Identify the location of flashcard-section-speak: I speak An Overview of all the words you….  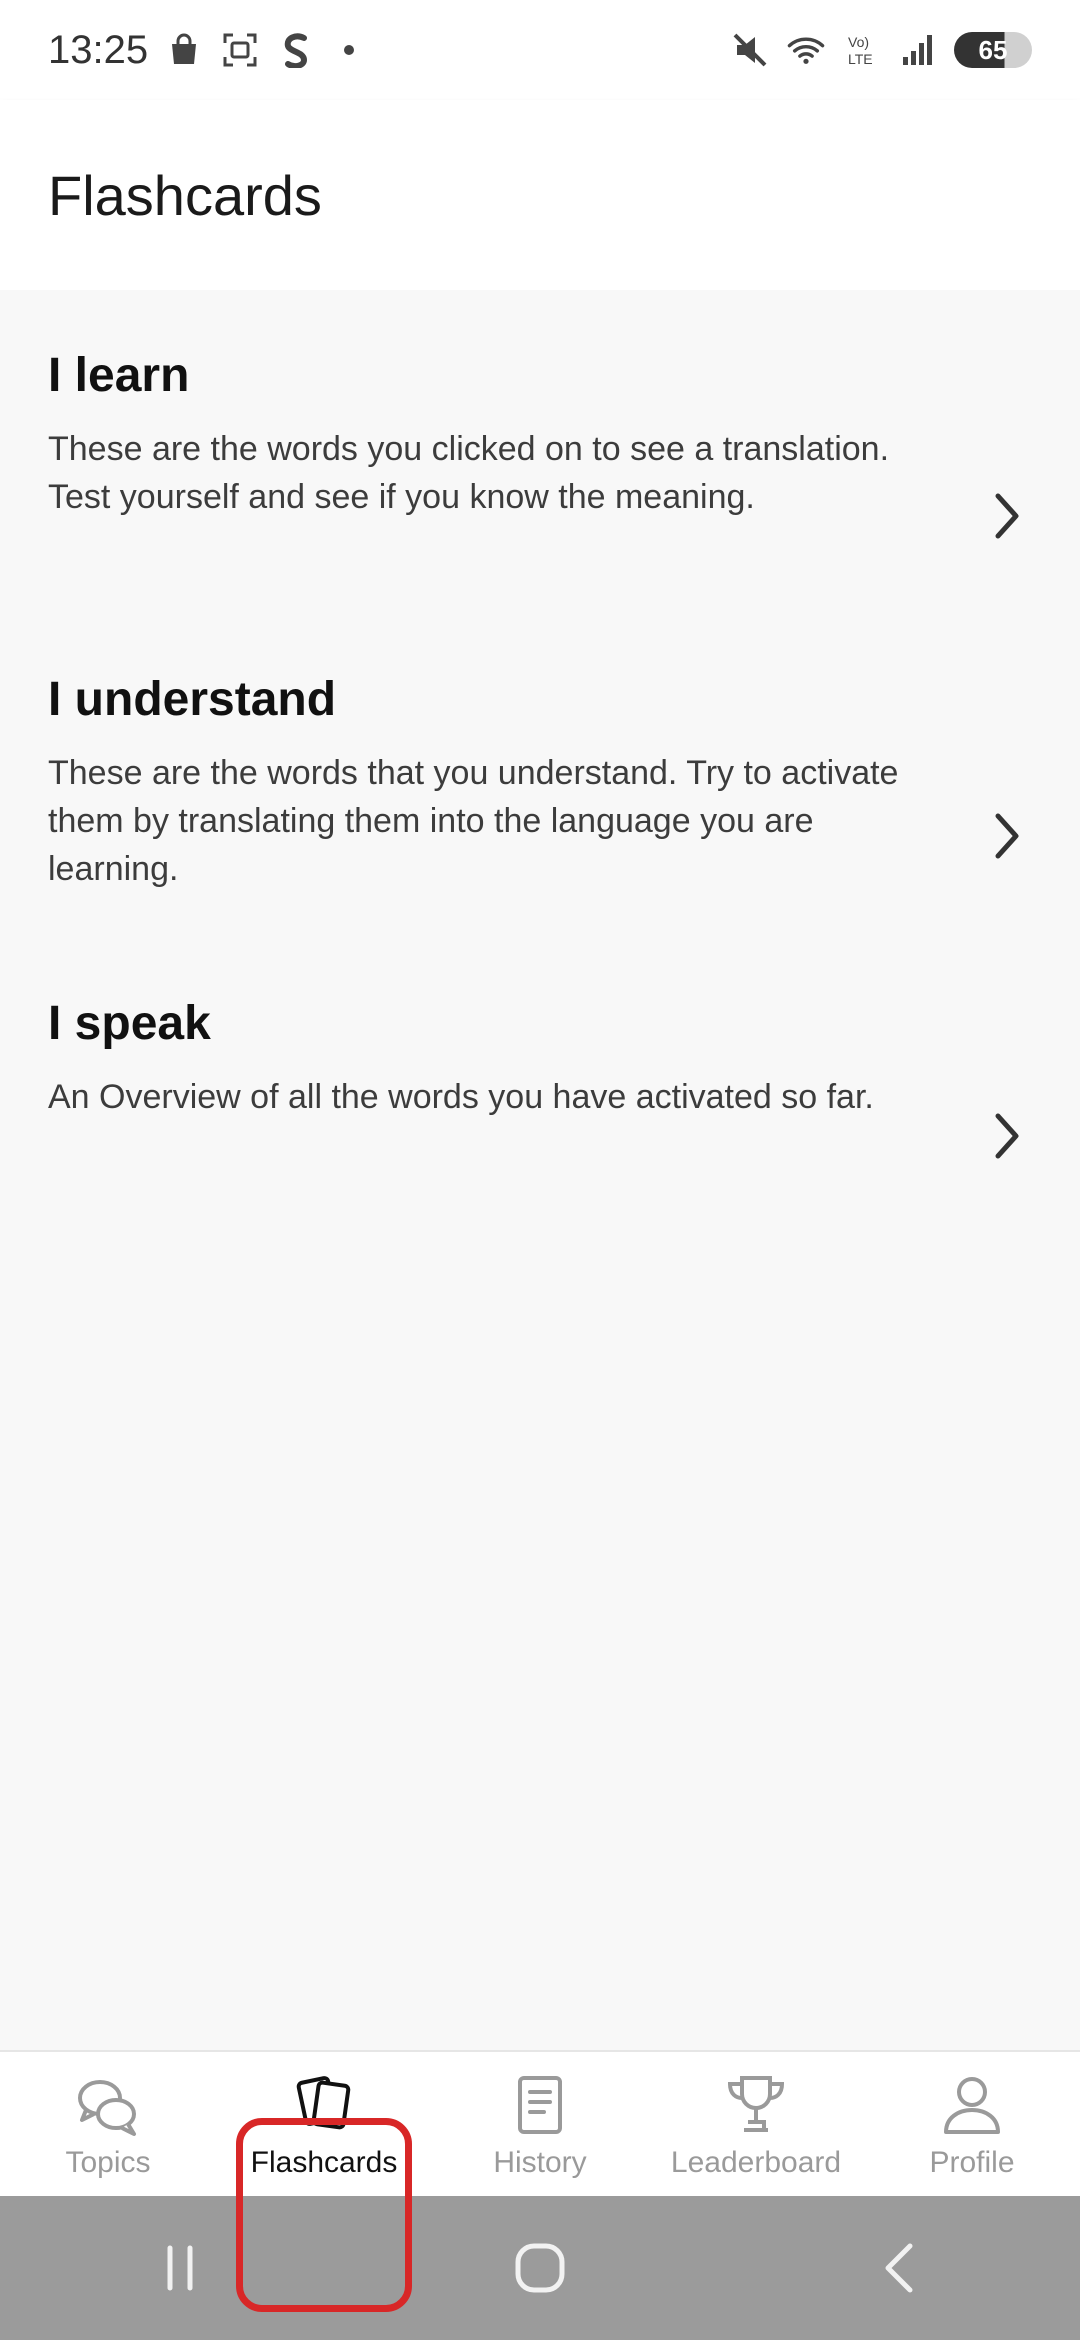
(540, 1096).